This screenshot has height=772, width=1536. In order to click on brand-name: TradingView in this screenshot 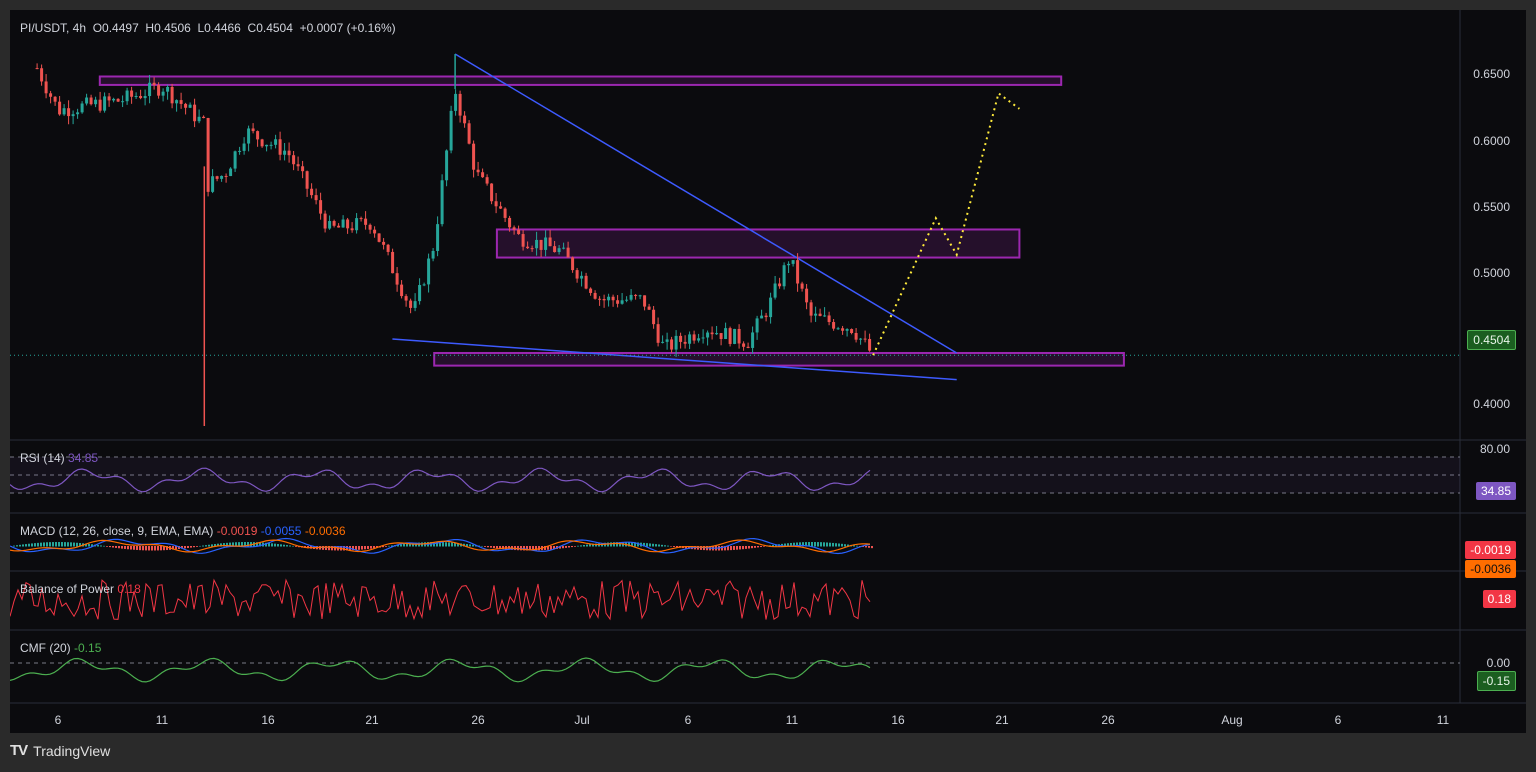, I will do `click(72, 750)`.